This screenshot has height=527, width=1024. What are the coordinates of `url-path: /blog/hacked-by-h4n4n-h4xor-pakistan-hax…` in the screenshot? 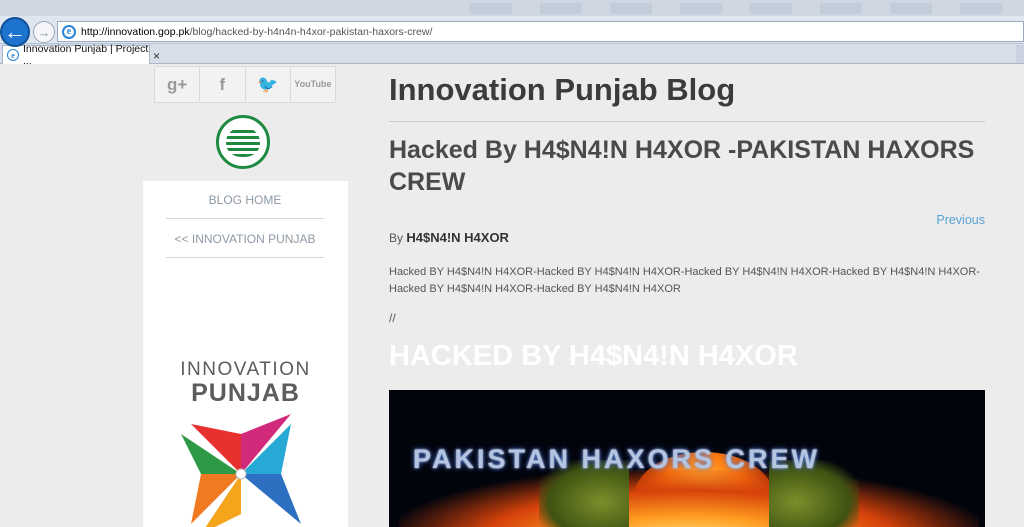 It's located at (311, 31).